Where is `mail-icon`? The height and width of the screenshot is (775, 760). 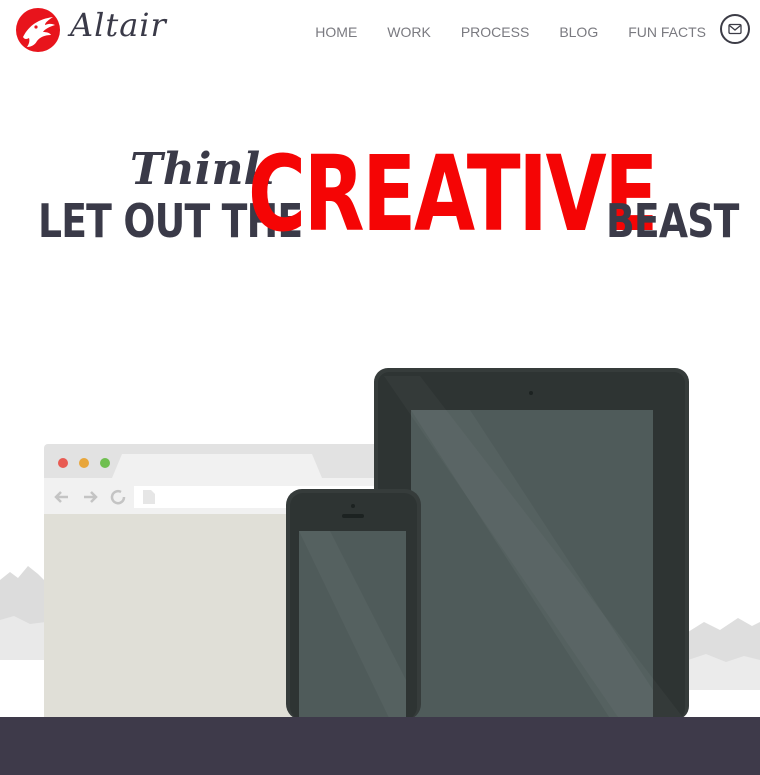
mail-icon is located at coordinates (735, 29).